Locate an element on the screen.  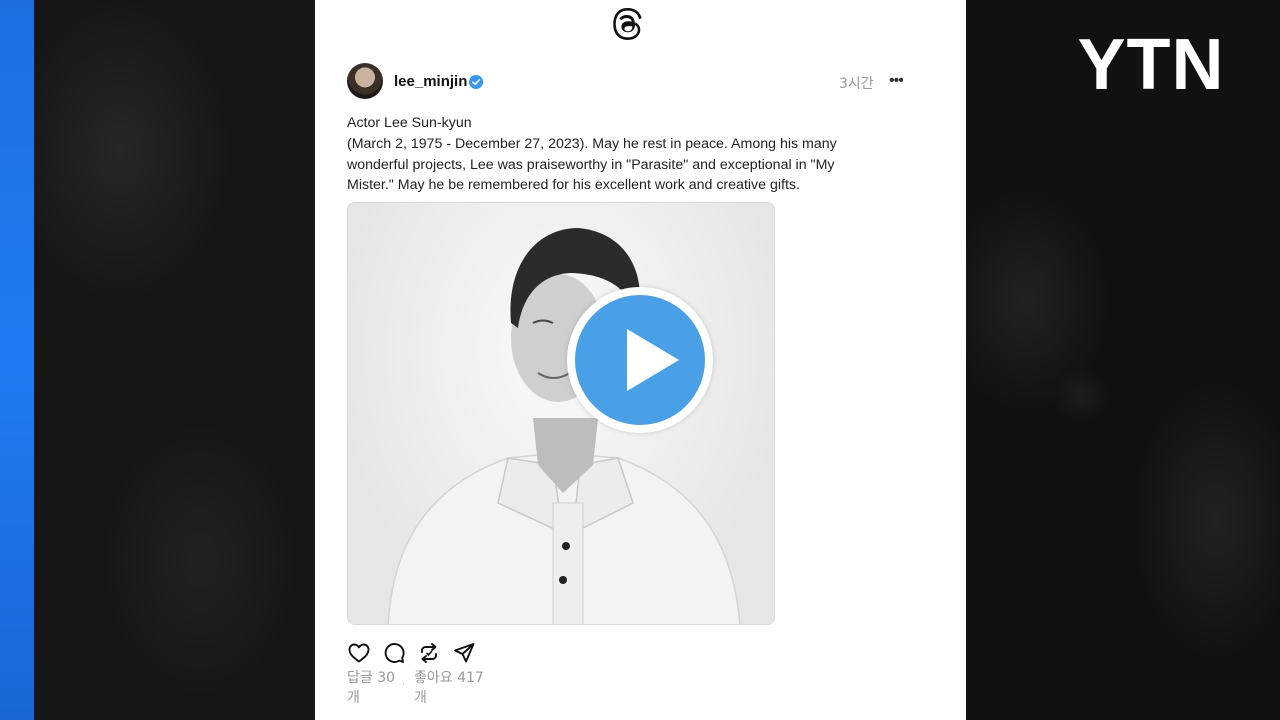
likes-label: 좋아요 417 is located at coordinates (449, 678).